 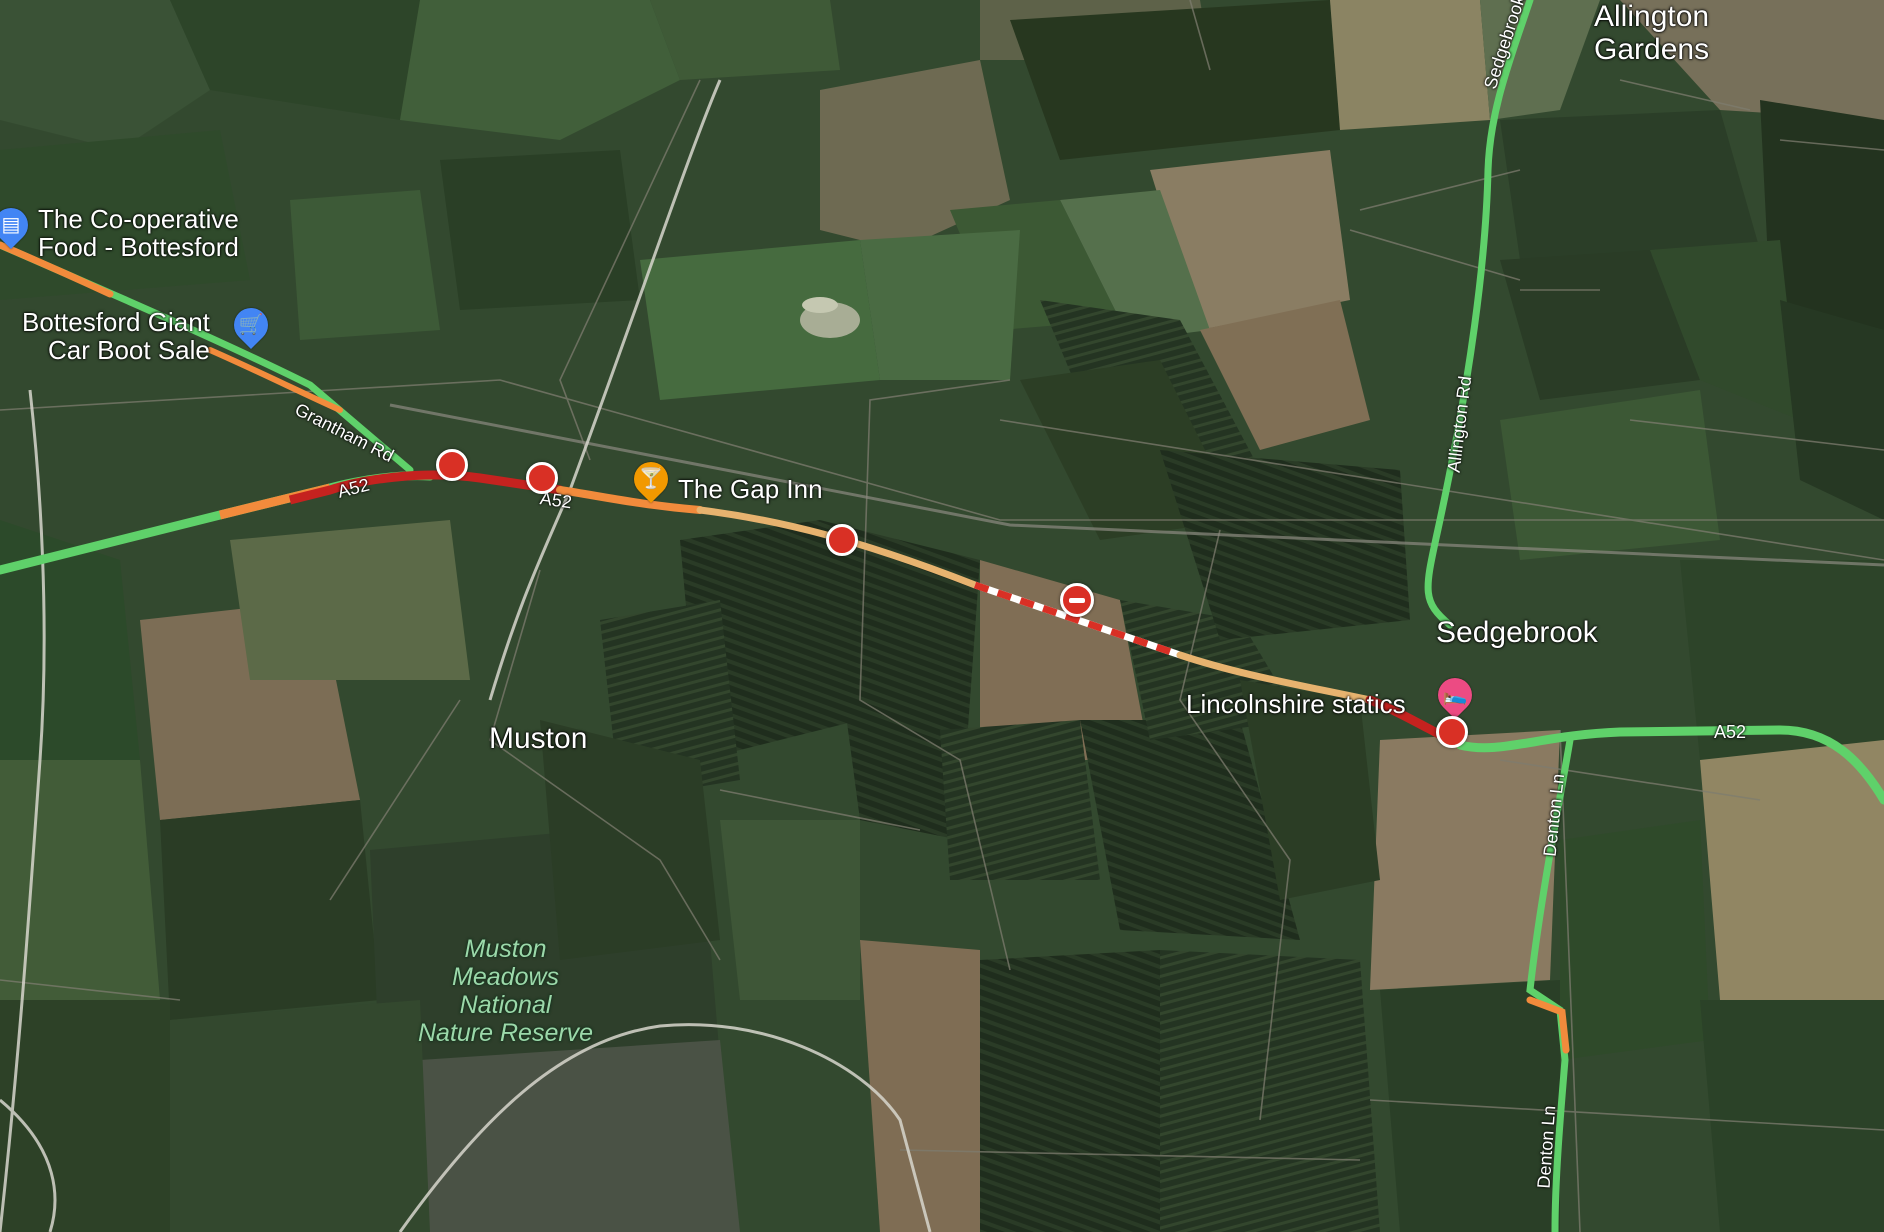 What do you see at coordinates (1651, 33) in the screenshot?
I see `place-allington-gardens: Allington Gardens` at bounding box center [1651, 33].